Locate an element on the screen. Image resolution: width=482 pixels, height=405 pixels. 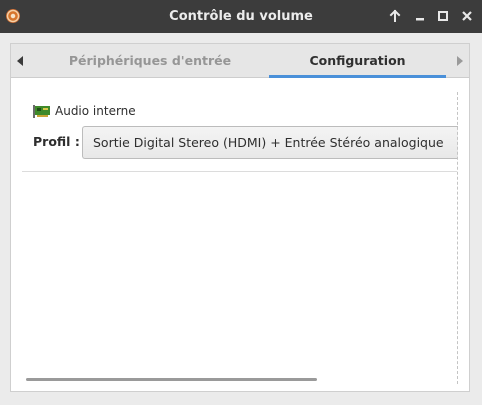
minimize-icon is located at coordinates (420, 19).